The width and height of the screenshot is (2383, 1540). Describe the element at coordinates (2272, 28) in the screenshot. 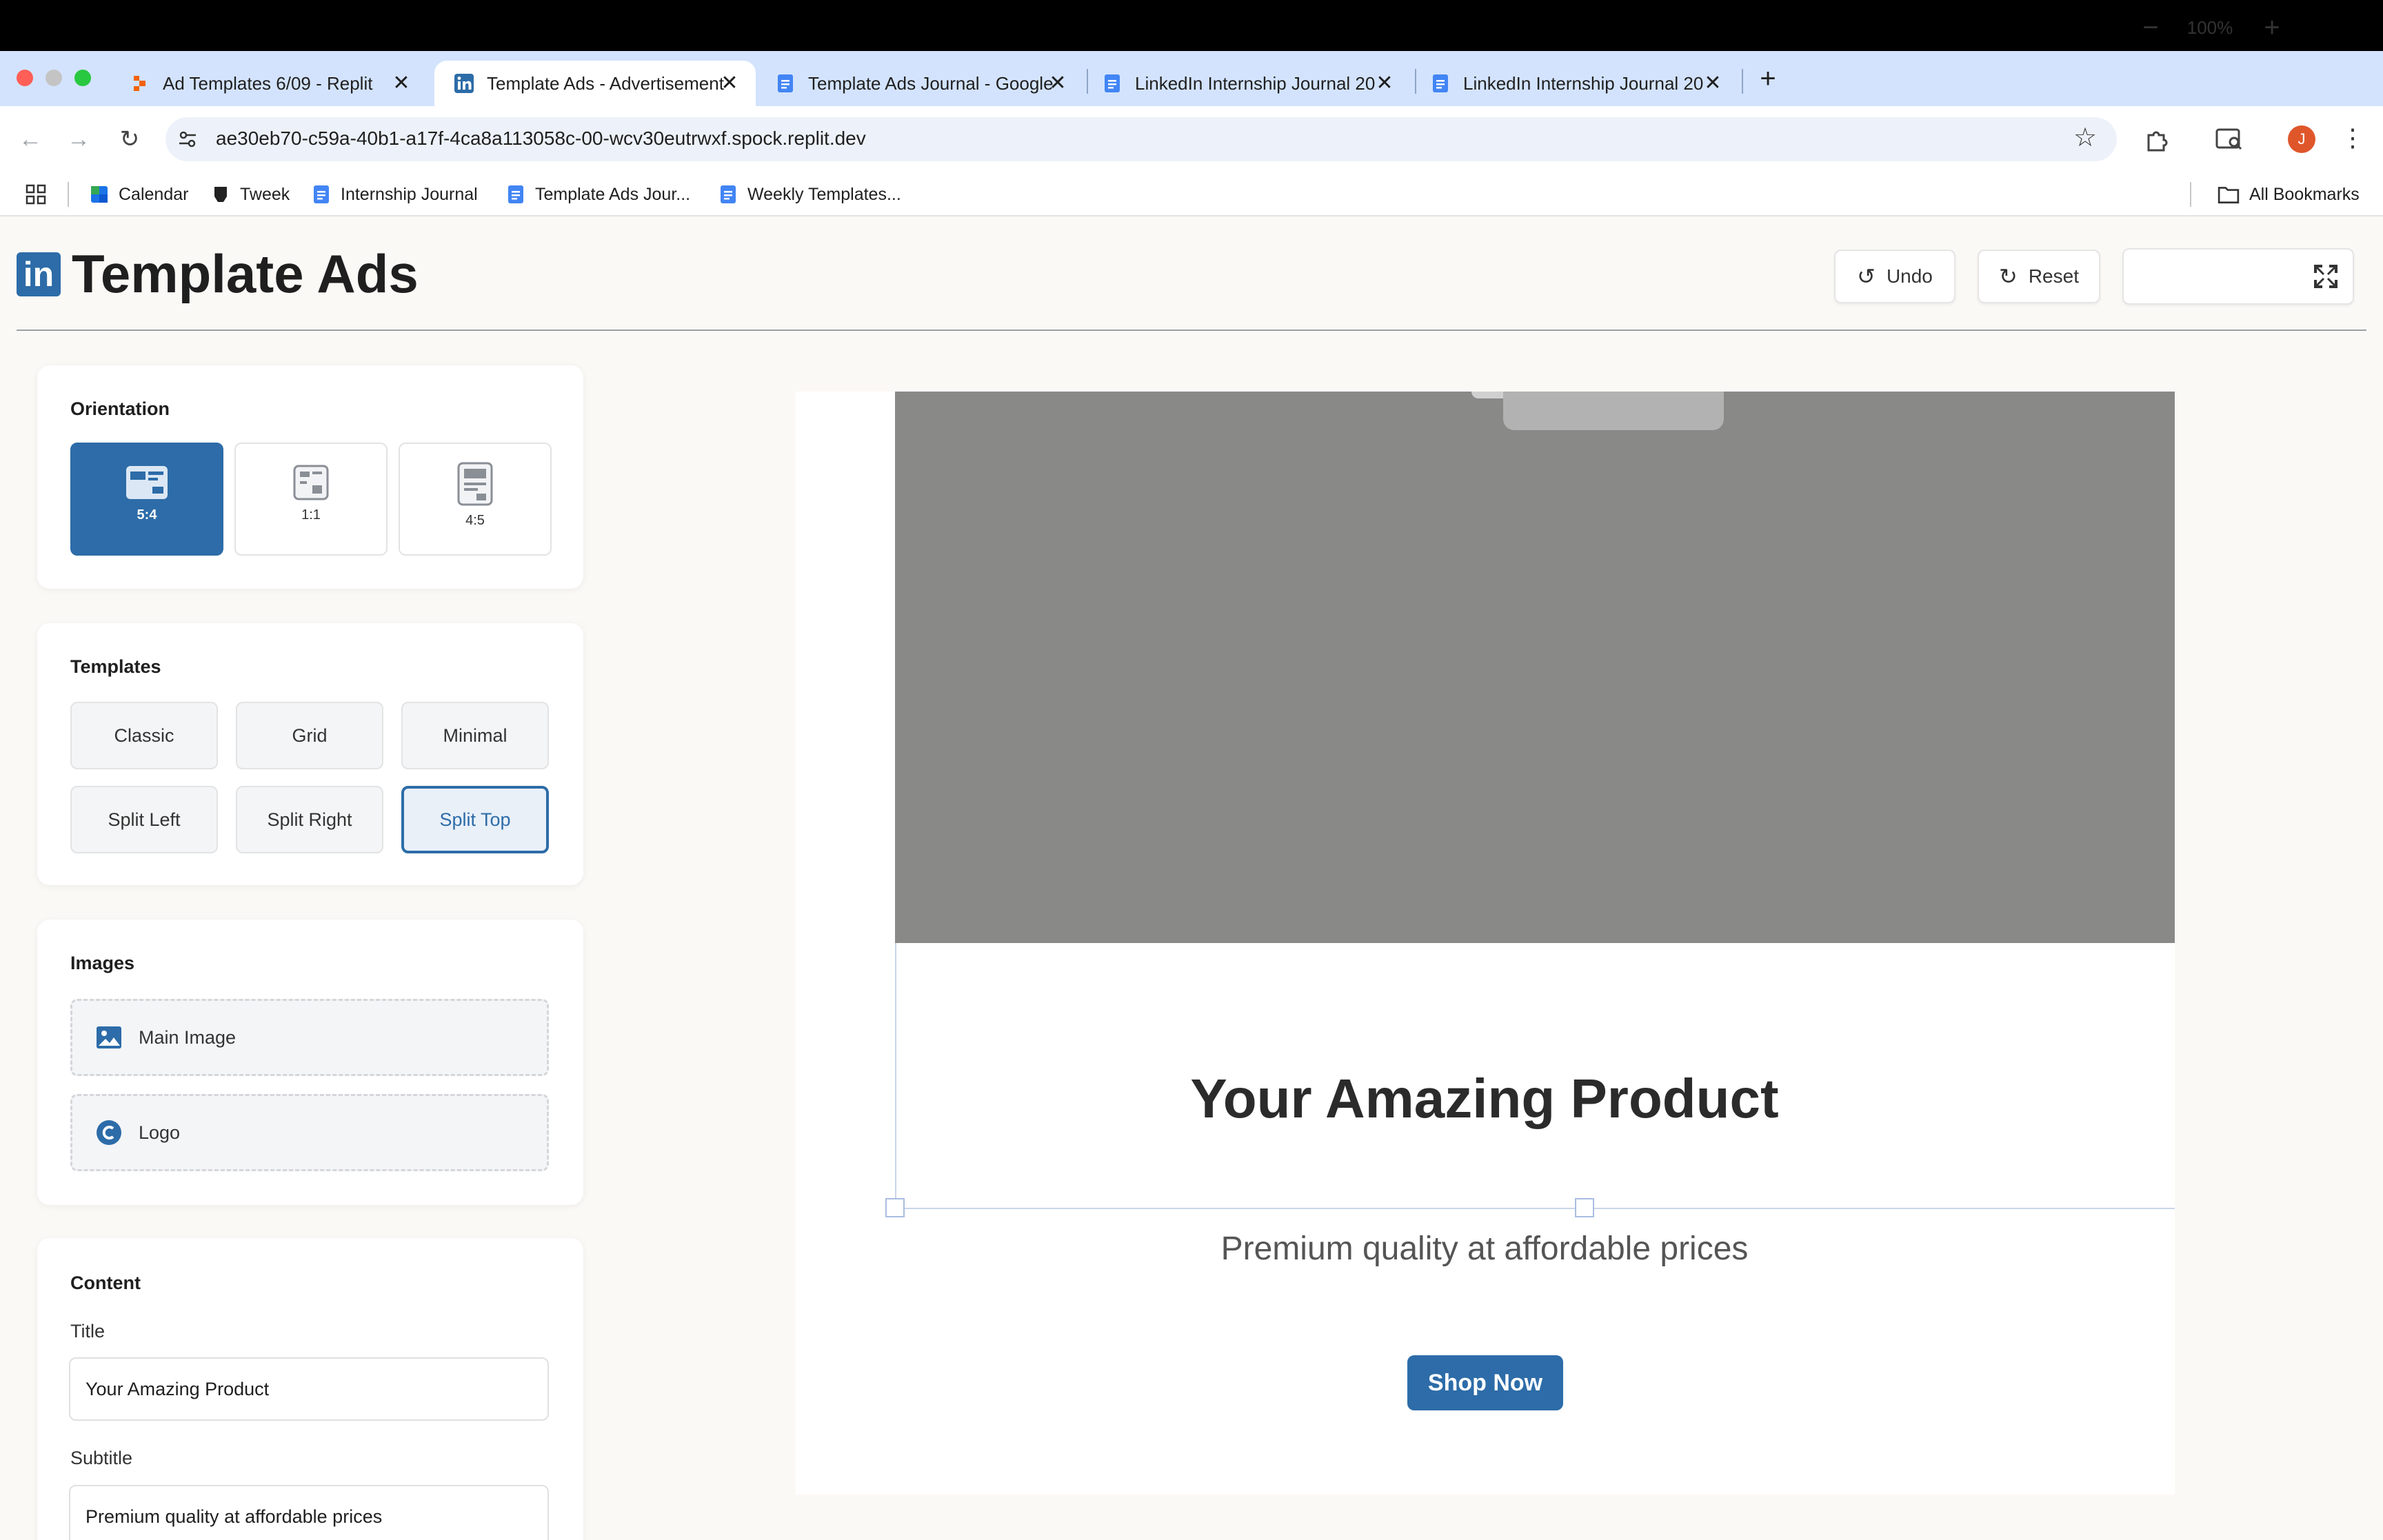

I see `zoom-in-icon: +` at that location.